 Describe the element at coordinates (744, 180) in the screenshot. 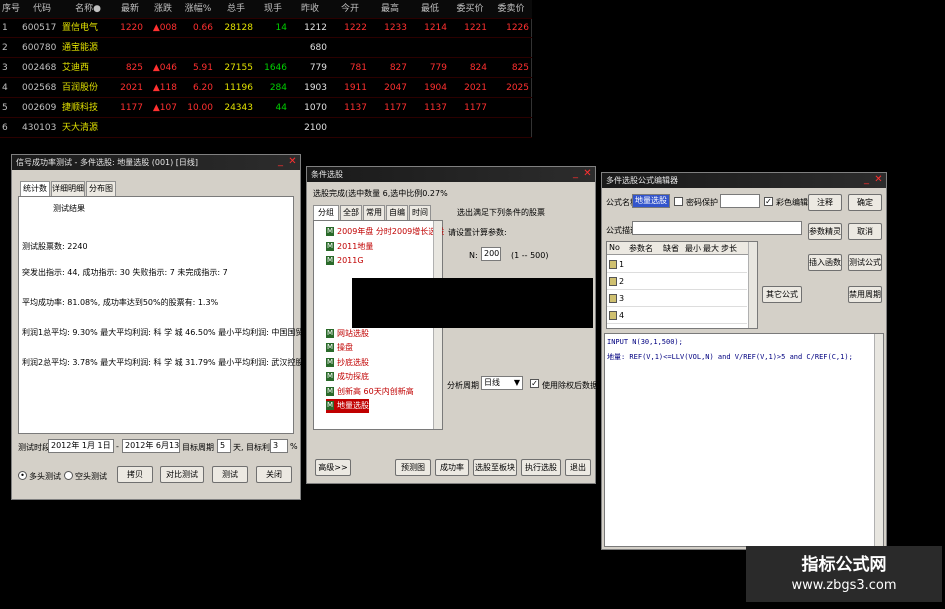

I see `window-titlebar: 多件选股公式编辑器` at that location.